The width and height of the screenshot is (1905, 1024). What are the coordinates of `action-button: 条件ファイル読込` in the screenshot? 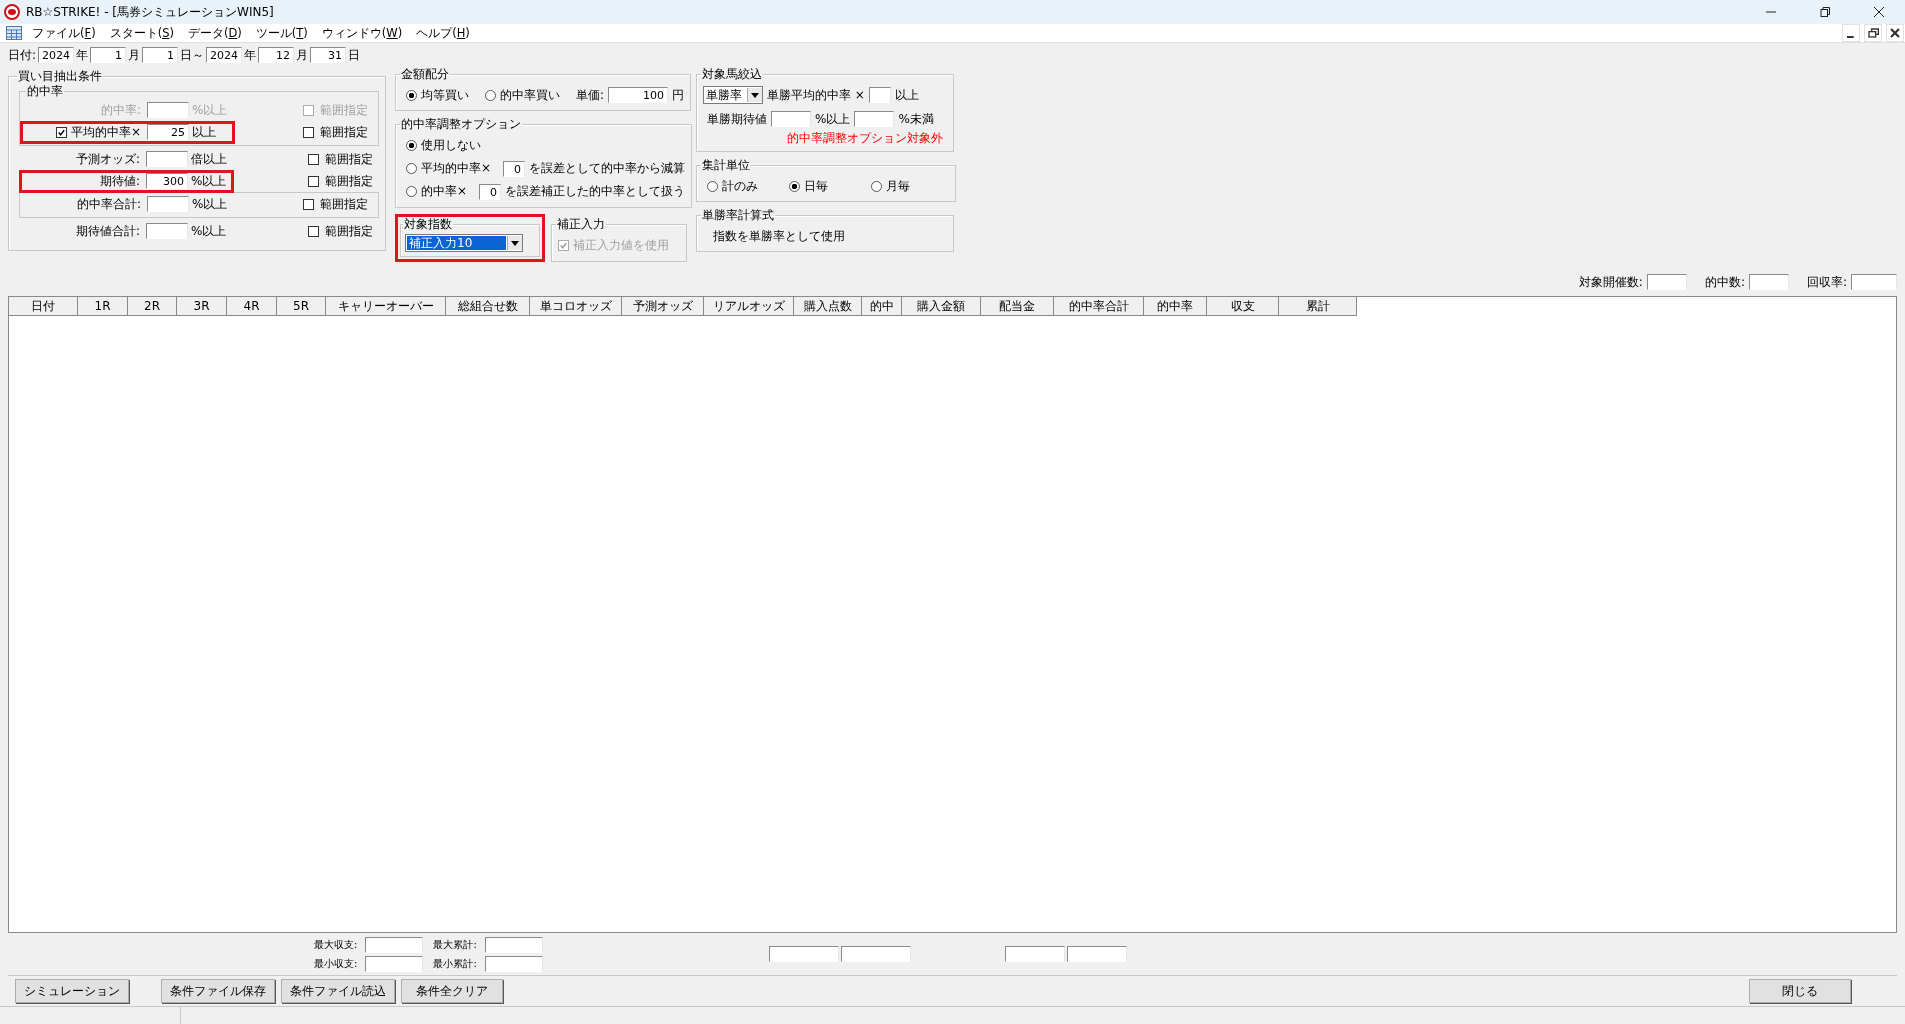 It's located at (338, 991).